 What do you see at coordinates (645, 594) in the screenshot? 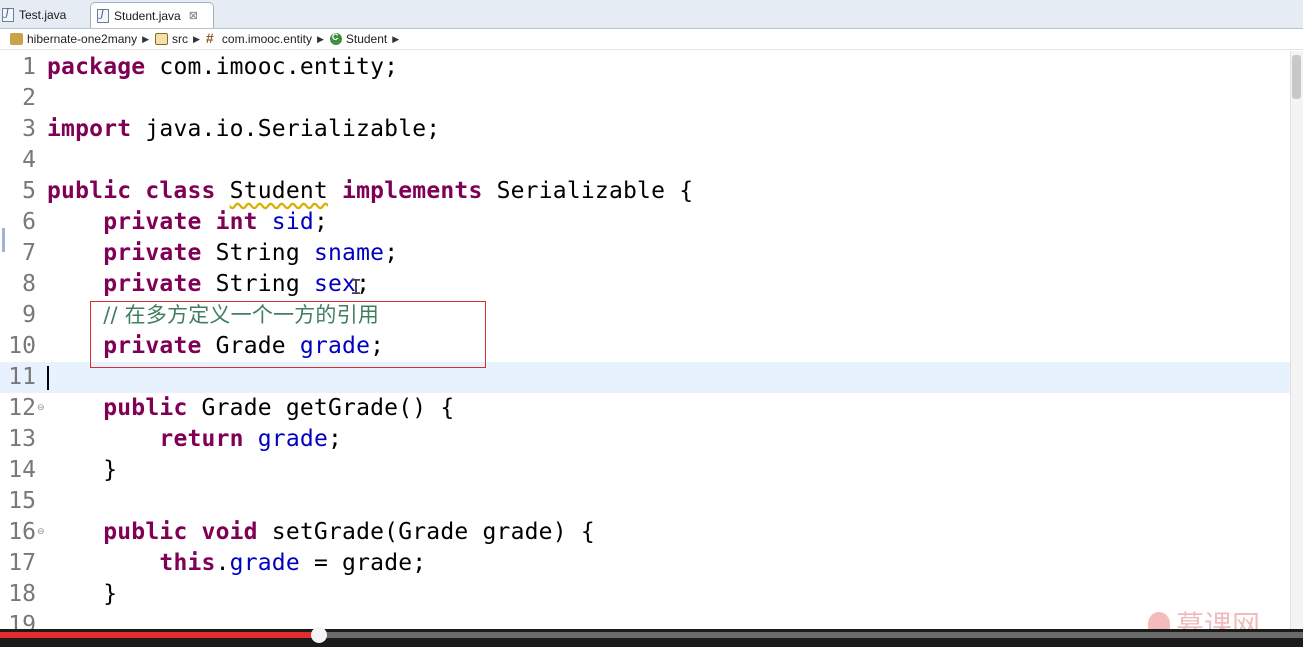
I see `code-line: 18 }` at bounding box center [645, 594].